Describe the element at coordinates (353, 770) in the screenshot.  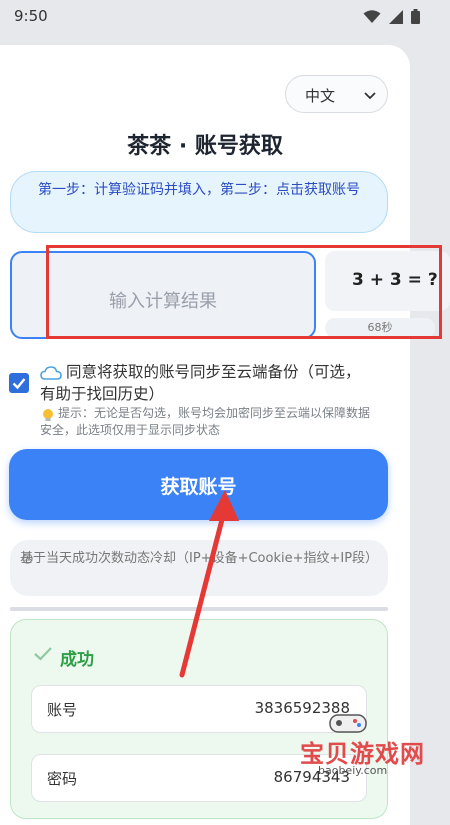
I see `watermark-url: baobeiy.com` at that location.